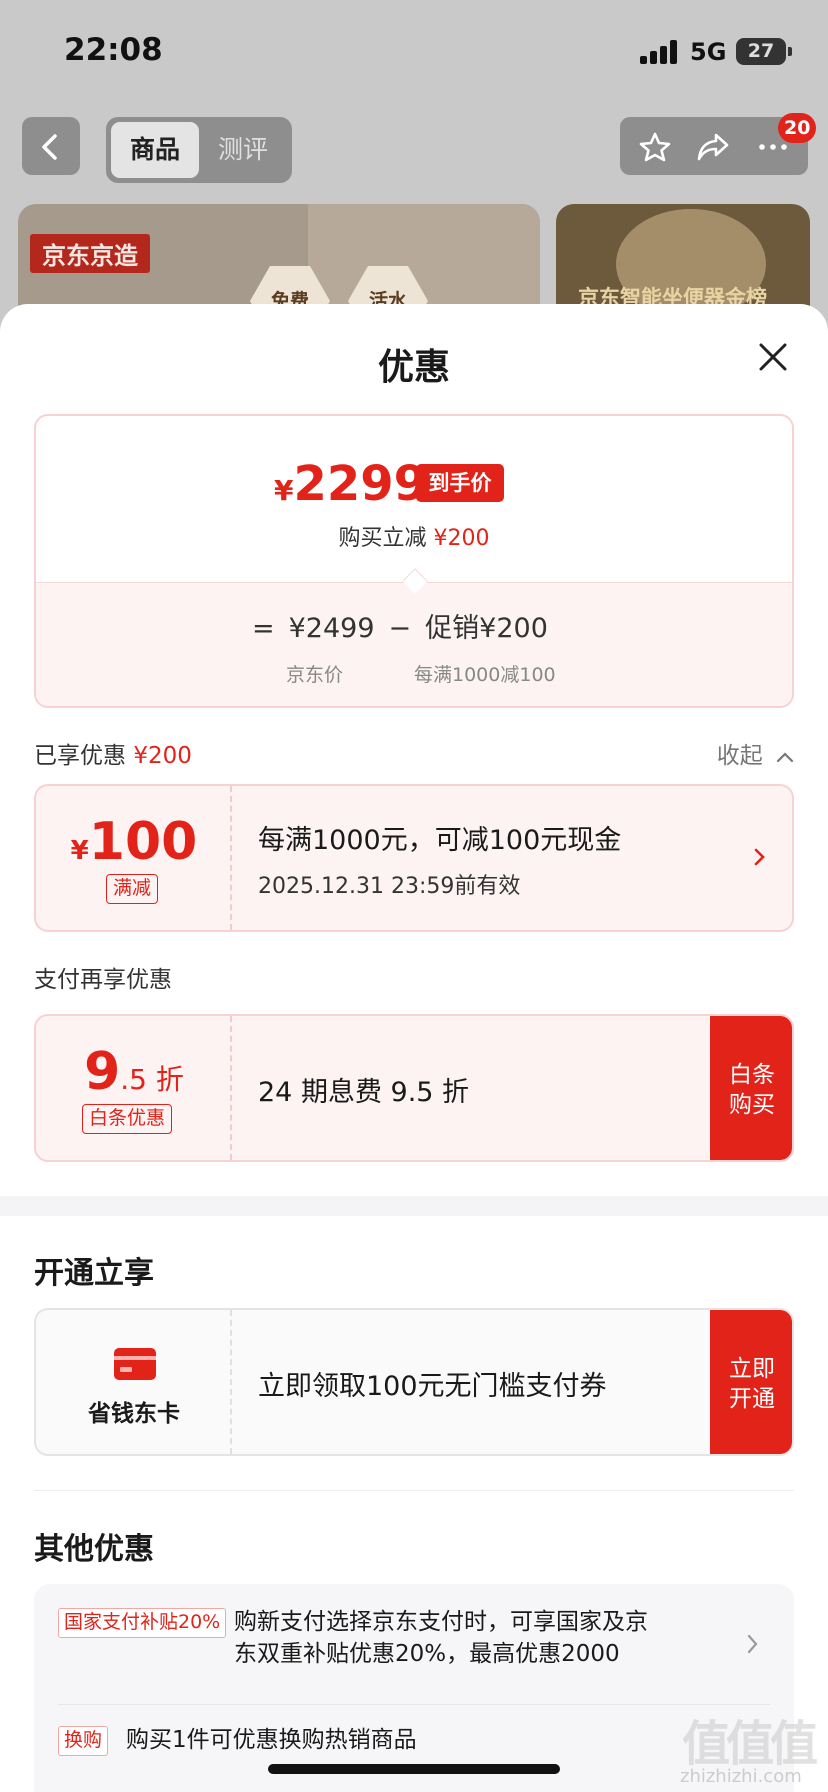 Image resolution: width=828 pixels, height=1792 pixels. What do you see at coordinates (432, 1386) in the screenshot?
I see `savings-card-desc: 立即领取100元无门槛支付券` at bounding box center [432, 1386].